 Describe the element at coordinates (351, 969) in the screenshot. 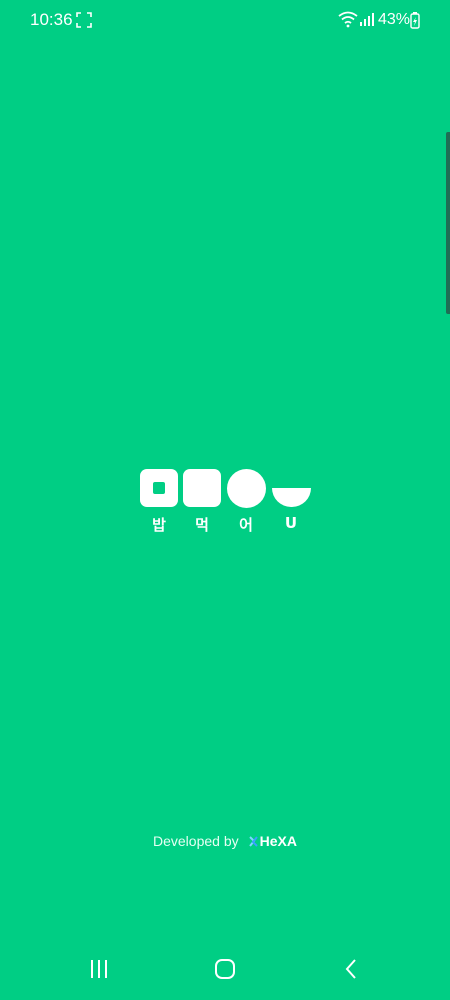

I see `back-icon` at that location.